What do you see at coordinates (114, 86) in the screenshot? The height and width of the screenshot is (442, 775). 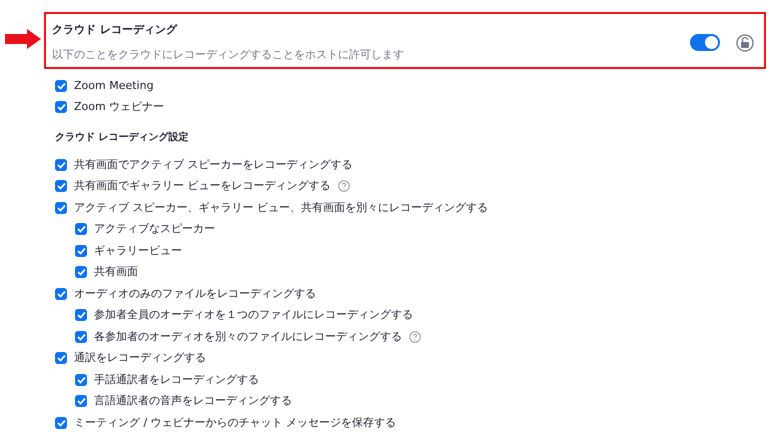 I see `option-label: Zoom Meeting` at bounding box center [114, 86].